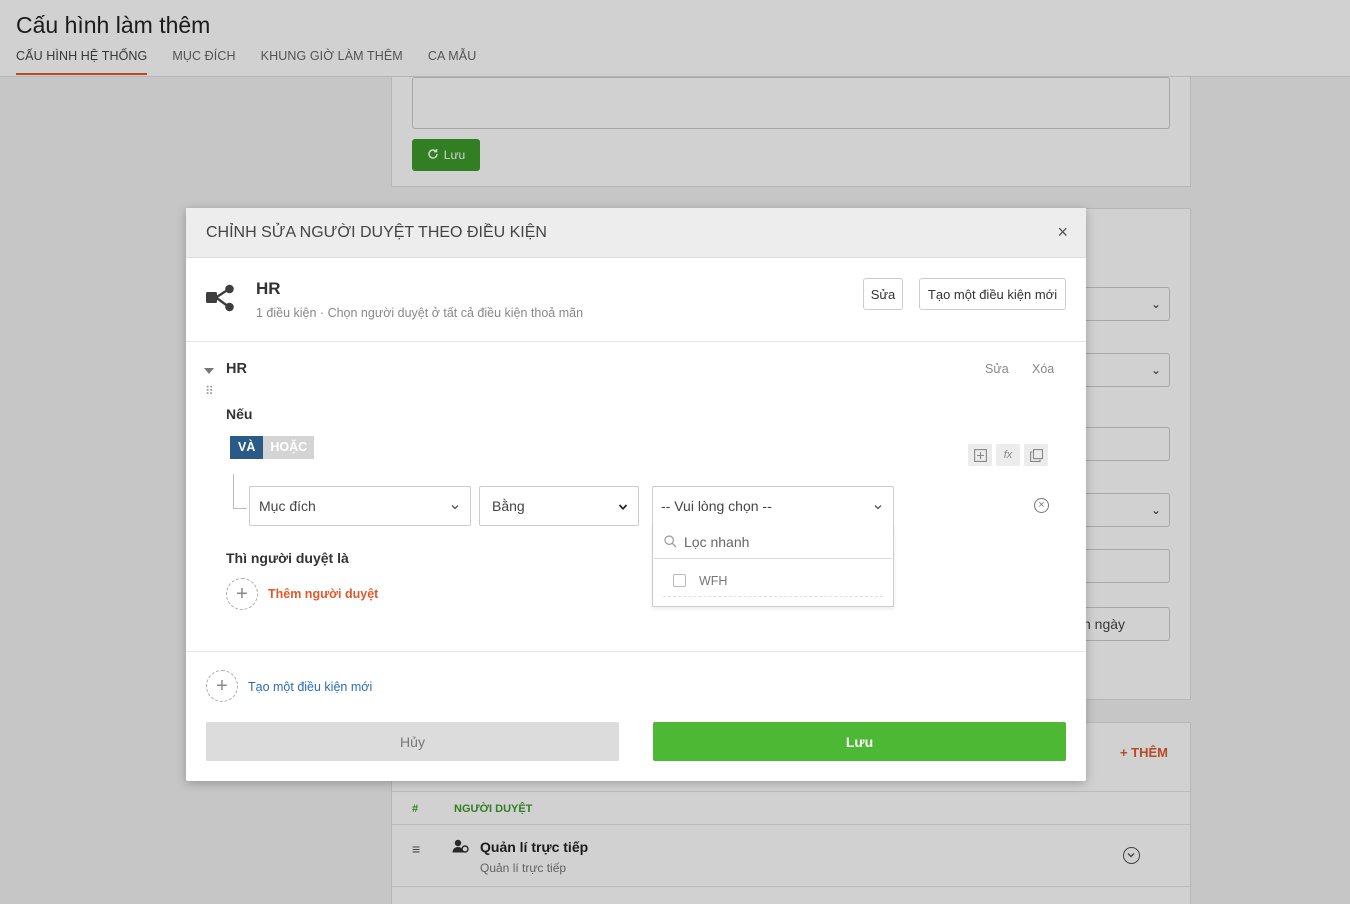 The height and width of the screenshot is (904, 1350). What do you see at coordinates (997, 369) in the screenshot?
I see `edit-condition-link: Sửa` at bounding box center [997, 369].